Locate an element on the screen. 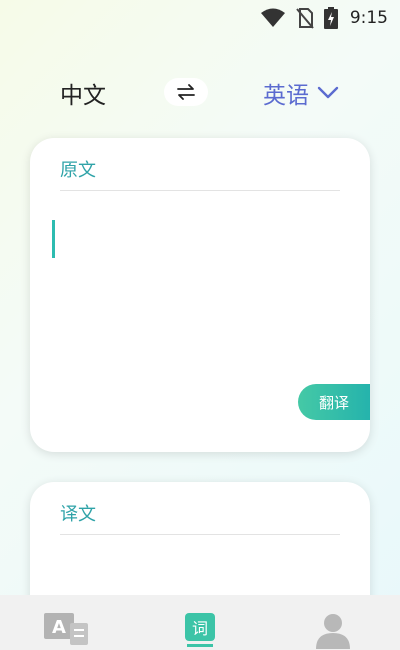 This screenshot has height=650, width=400. source-language: 中文 is located at coordinates (83, 93).